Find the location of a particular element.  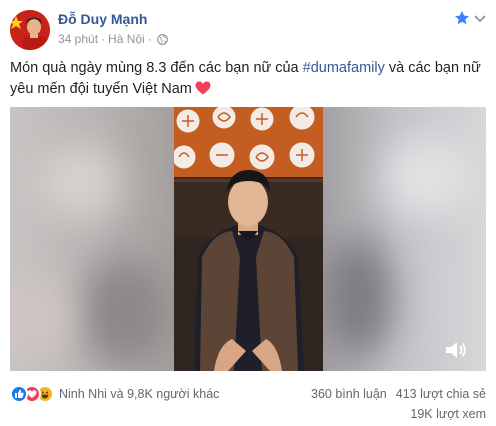

like-reaction-icon is located at coordinates (19, 394).